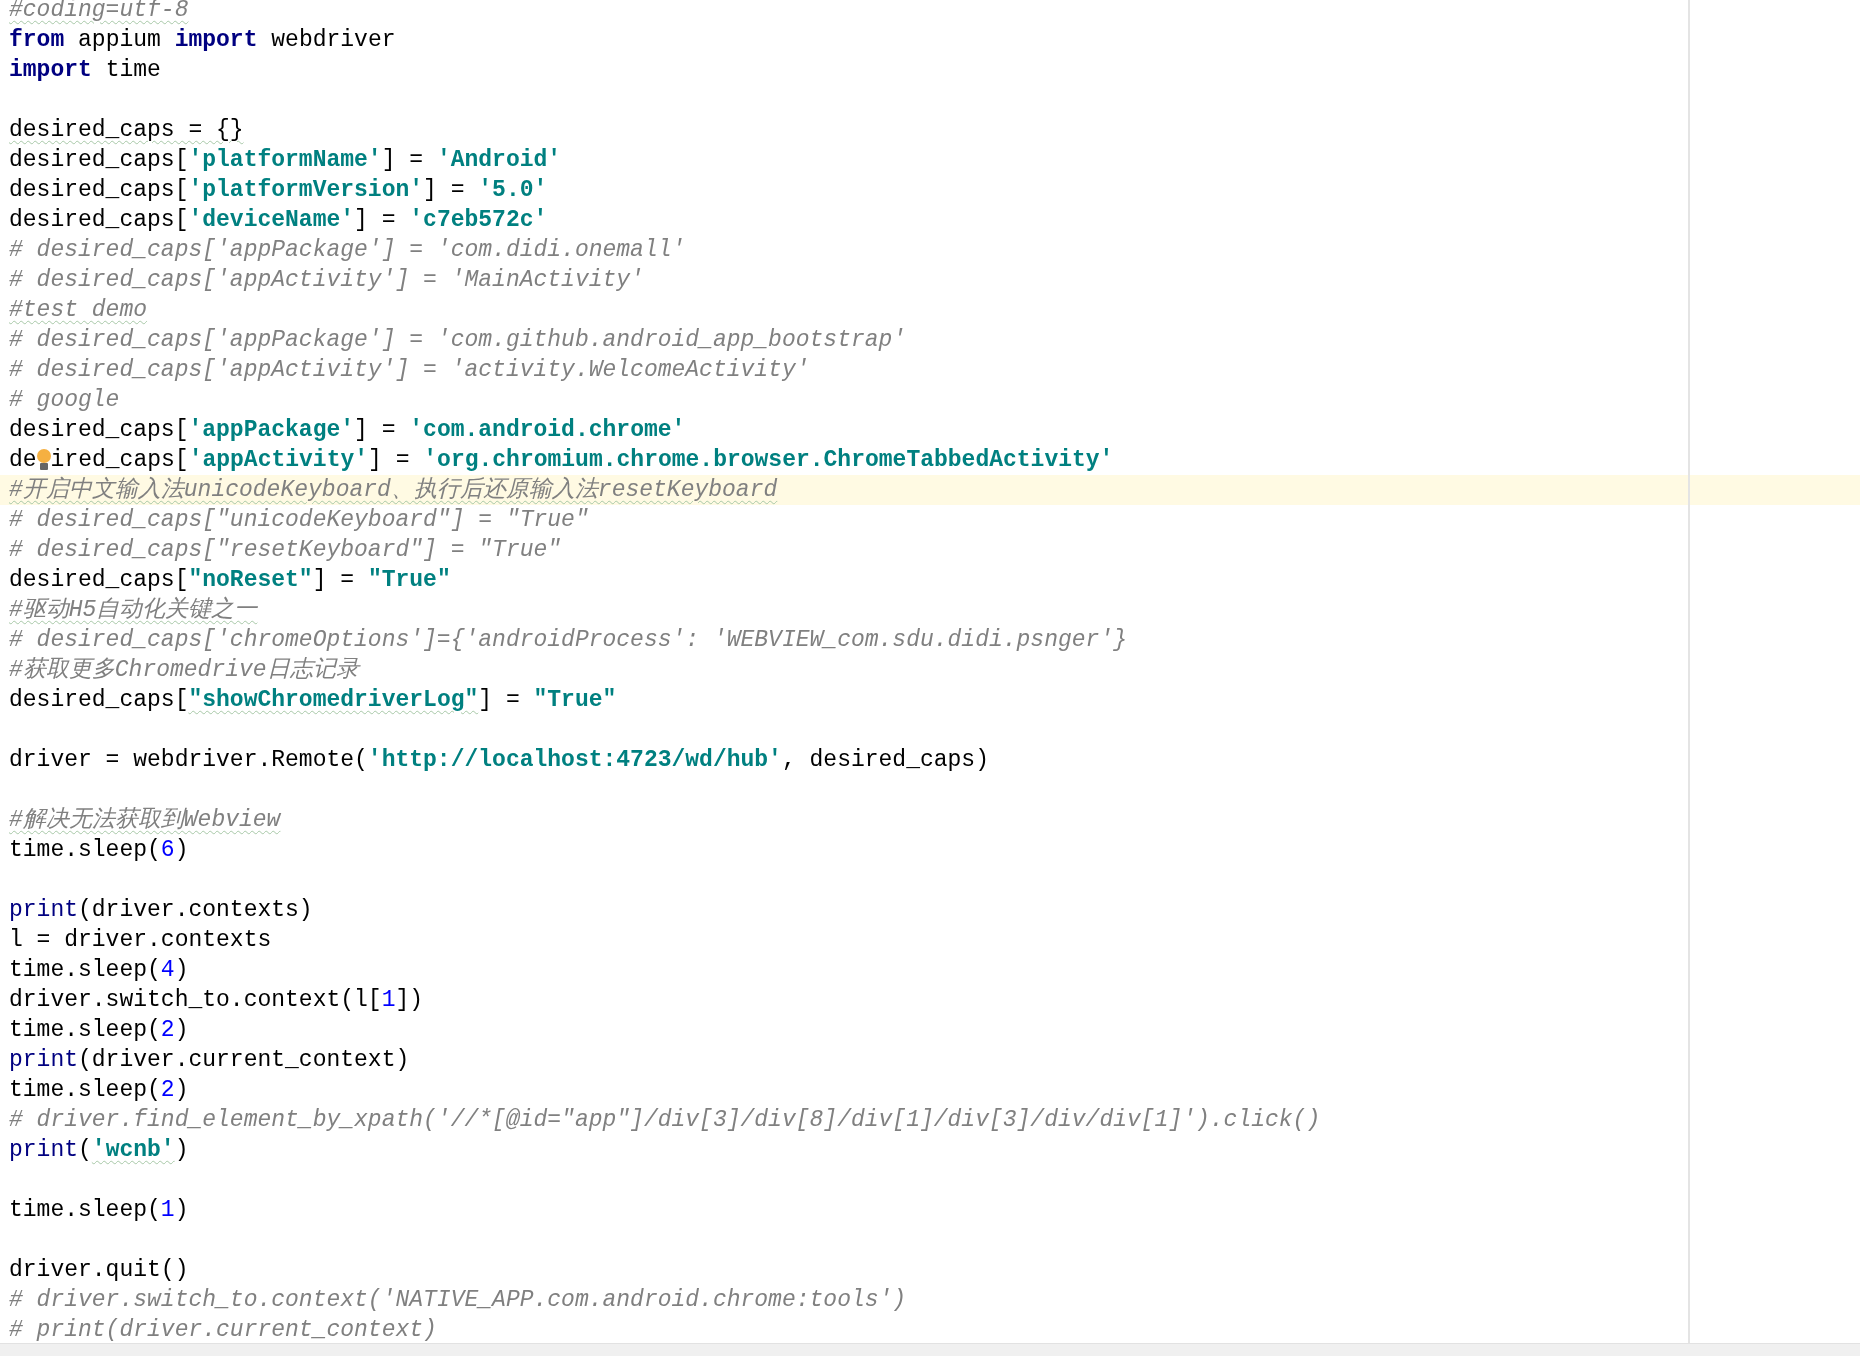  Describe the element at coordinates (347, 430) in the screenshot. I see `code-line: desired_caps['appPackage'] = 'com.android.chrome'` at that location.